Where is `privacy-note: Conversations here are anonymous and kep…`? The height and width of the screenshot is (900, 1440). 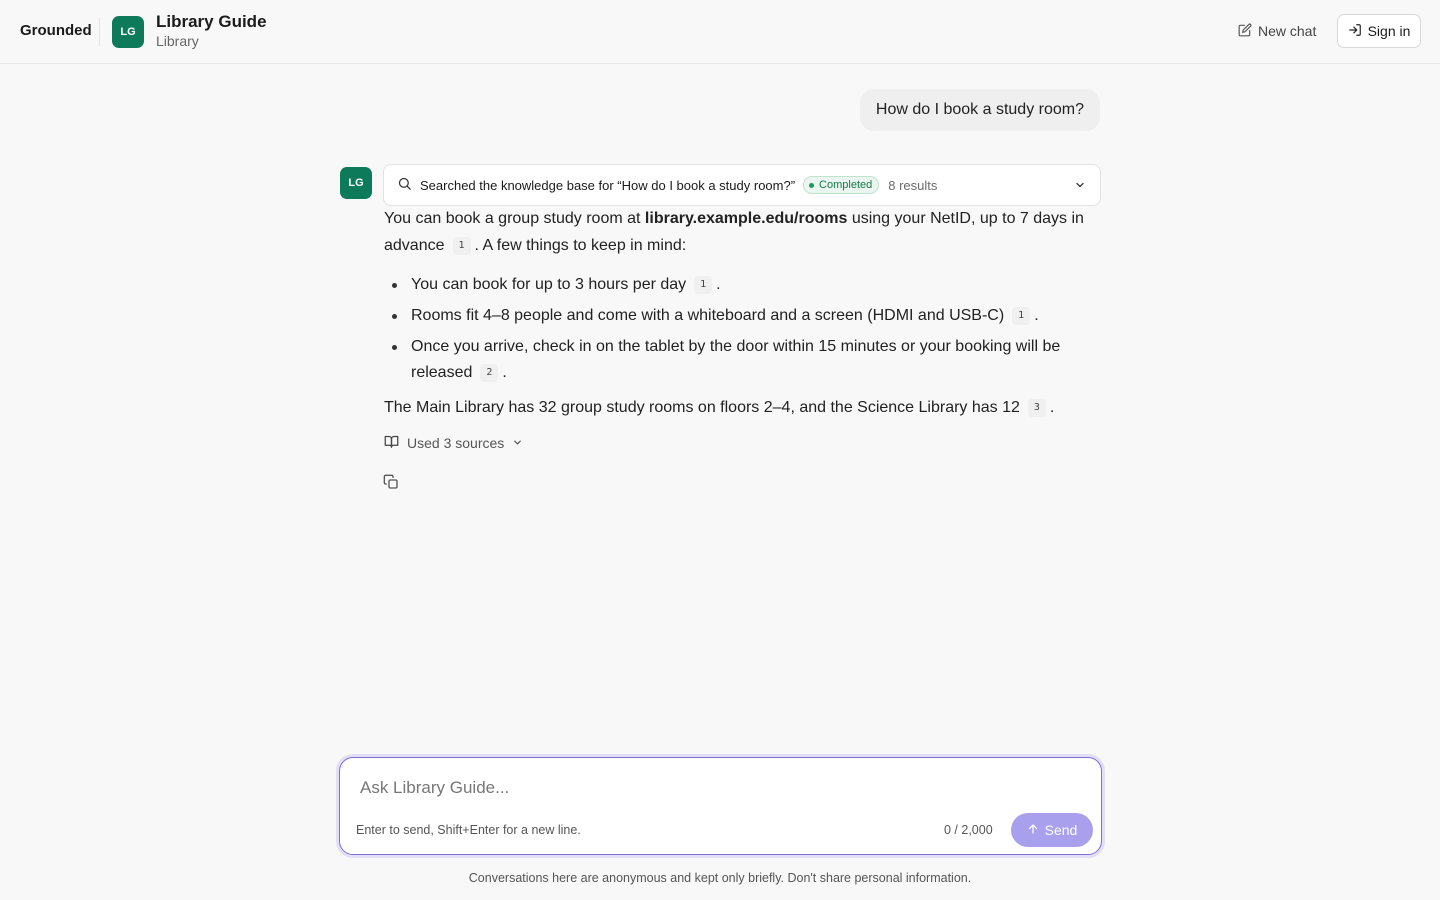
privacy-note: Conversations here are anonymous and kep… is located at coordinates (720, 878).